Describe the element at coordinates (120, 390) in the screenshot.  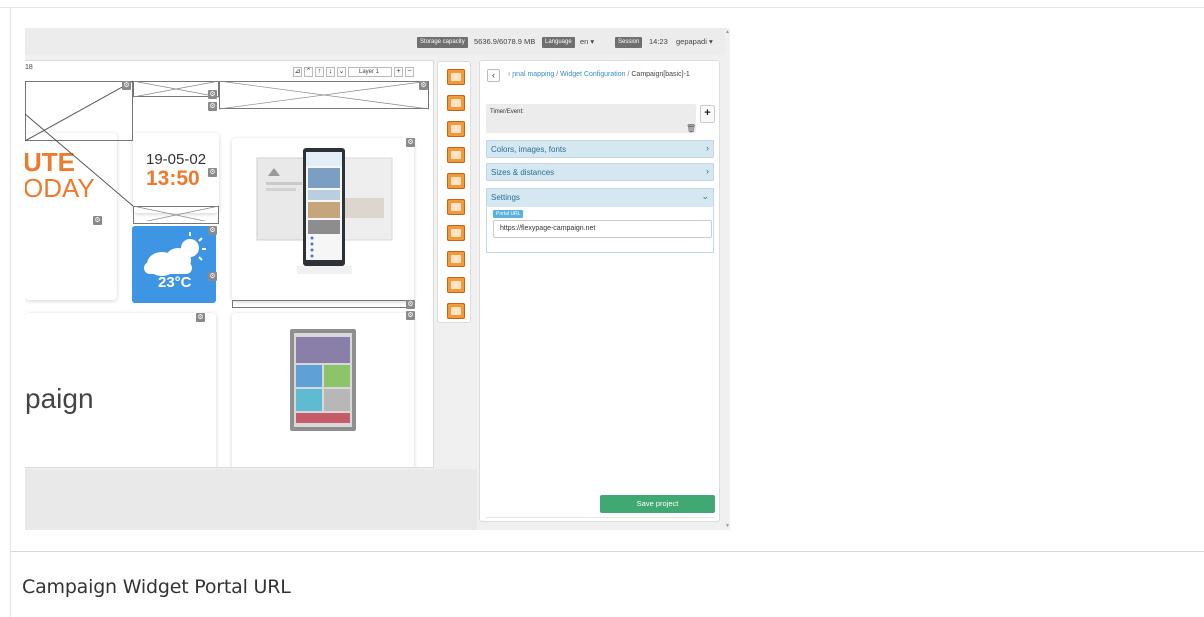
I see `campaign-widget: paign` at that location.